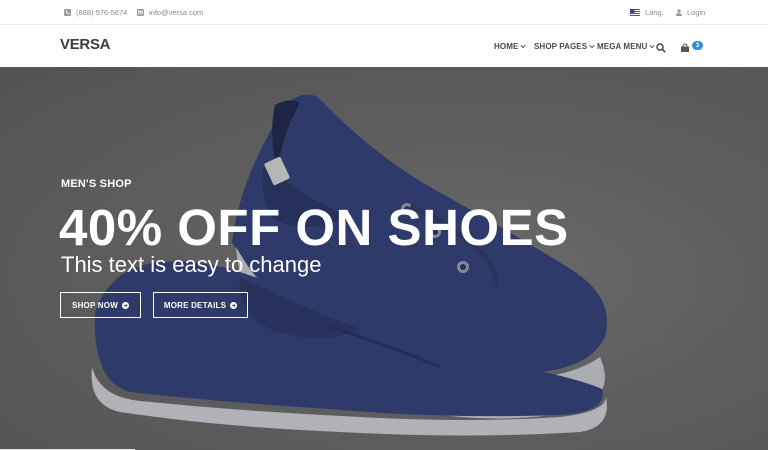 Image resolution: width=768 pixels, height=450 pixels. I want to click on email-address: info@versa.com, so click(176, 12).